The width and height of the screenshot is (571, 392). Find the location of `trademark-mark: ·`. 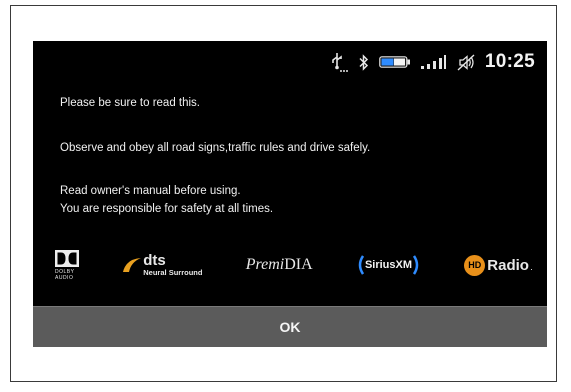

trademark-mark: · is located at coordinates (531, 268).